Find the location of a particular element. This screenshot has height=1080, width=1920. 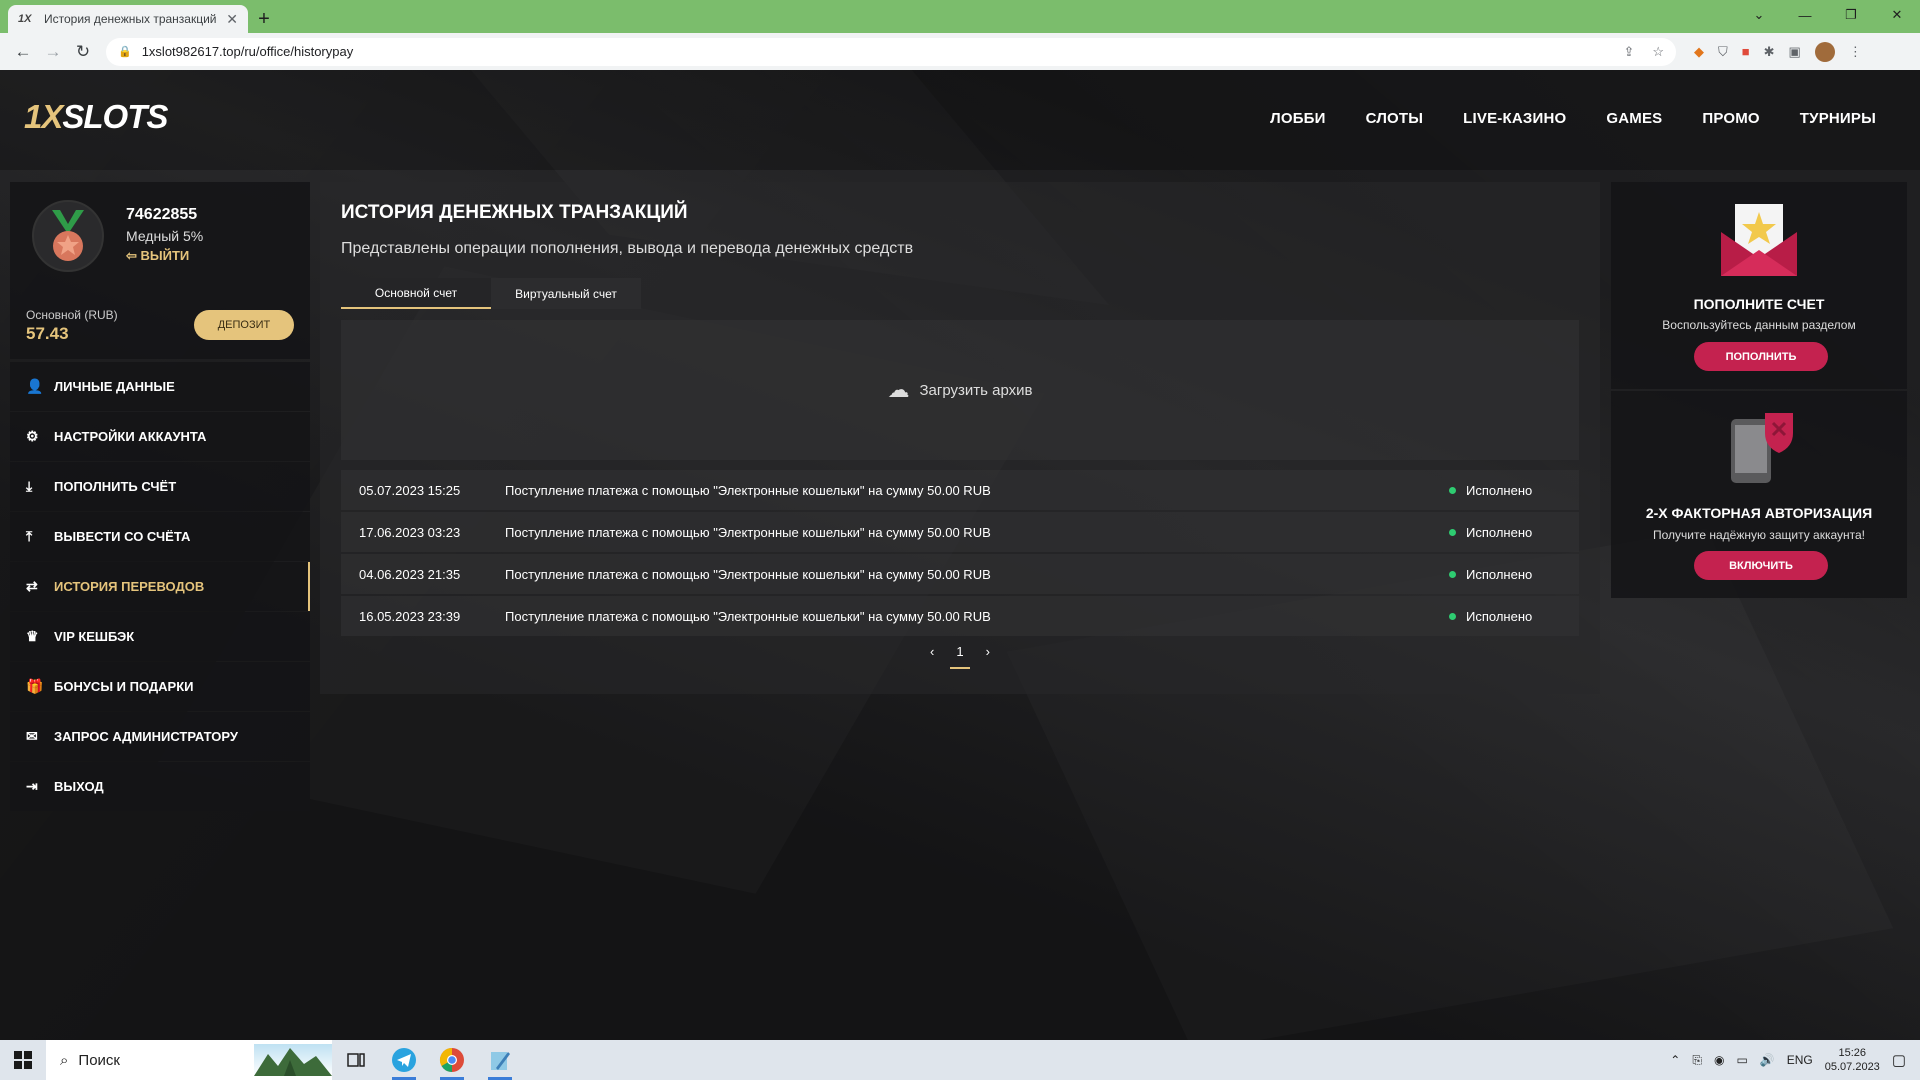

menu-item-personal-data: 👤 ЛИЧНЫЕ ДАННЫЕ is located at coordinates (160, 386).